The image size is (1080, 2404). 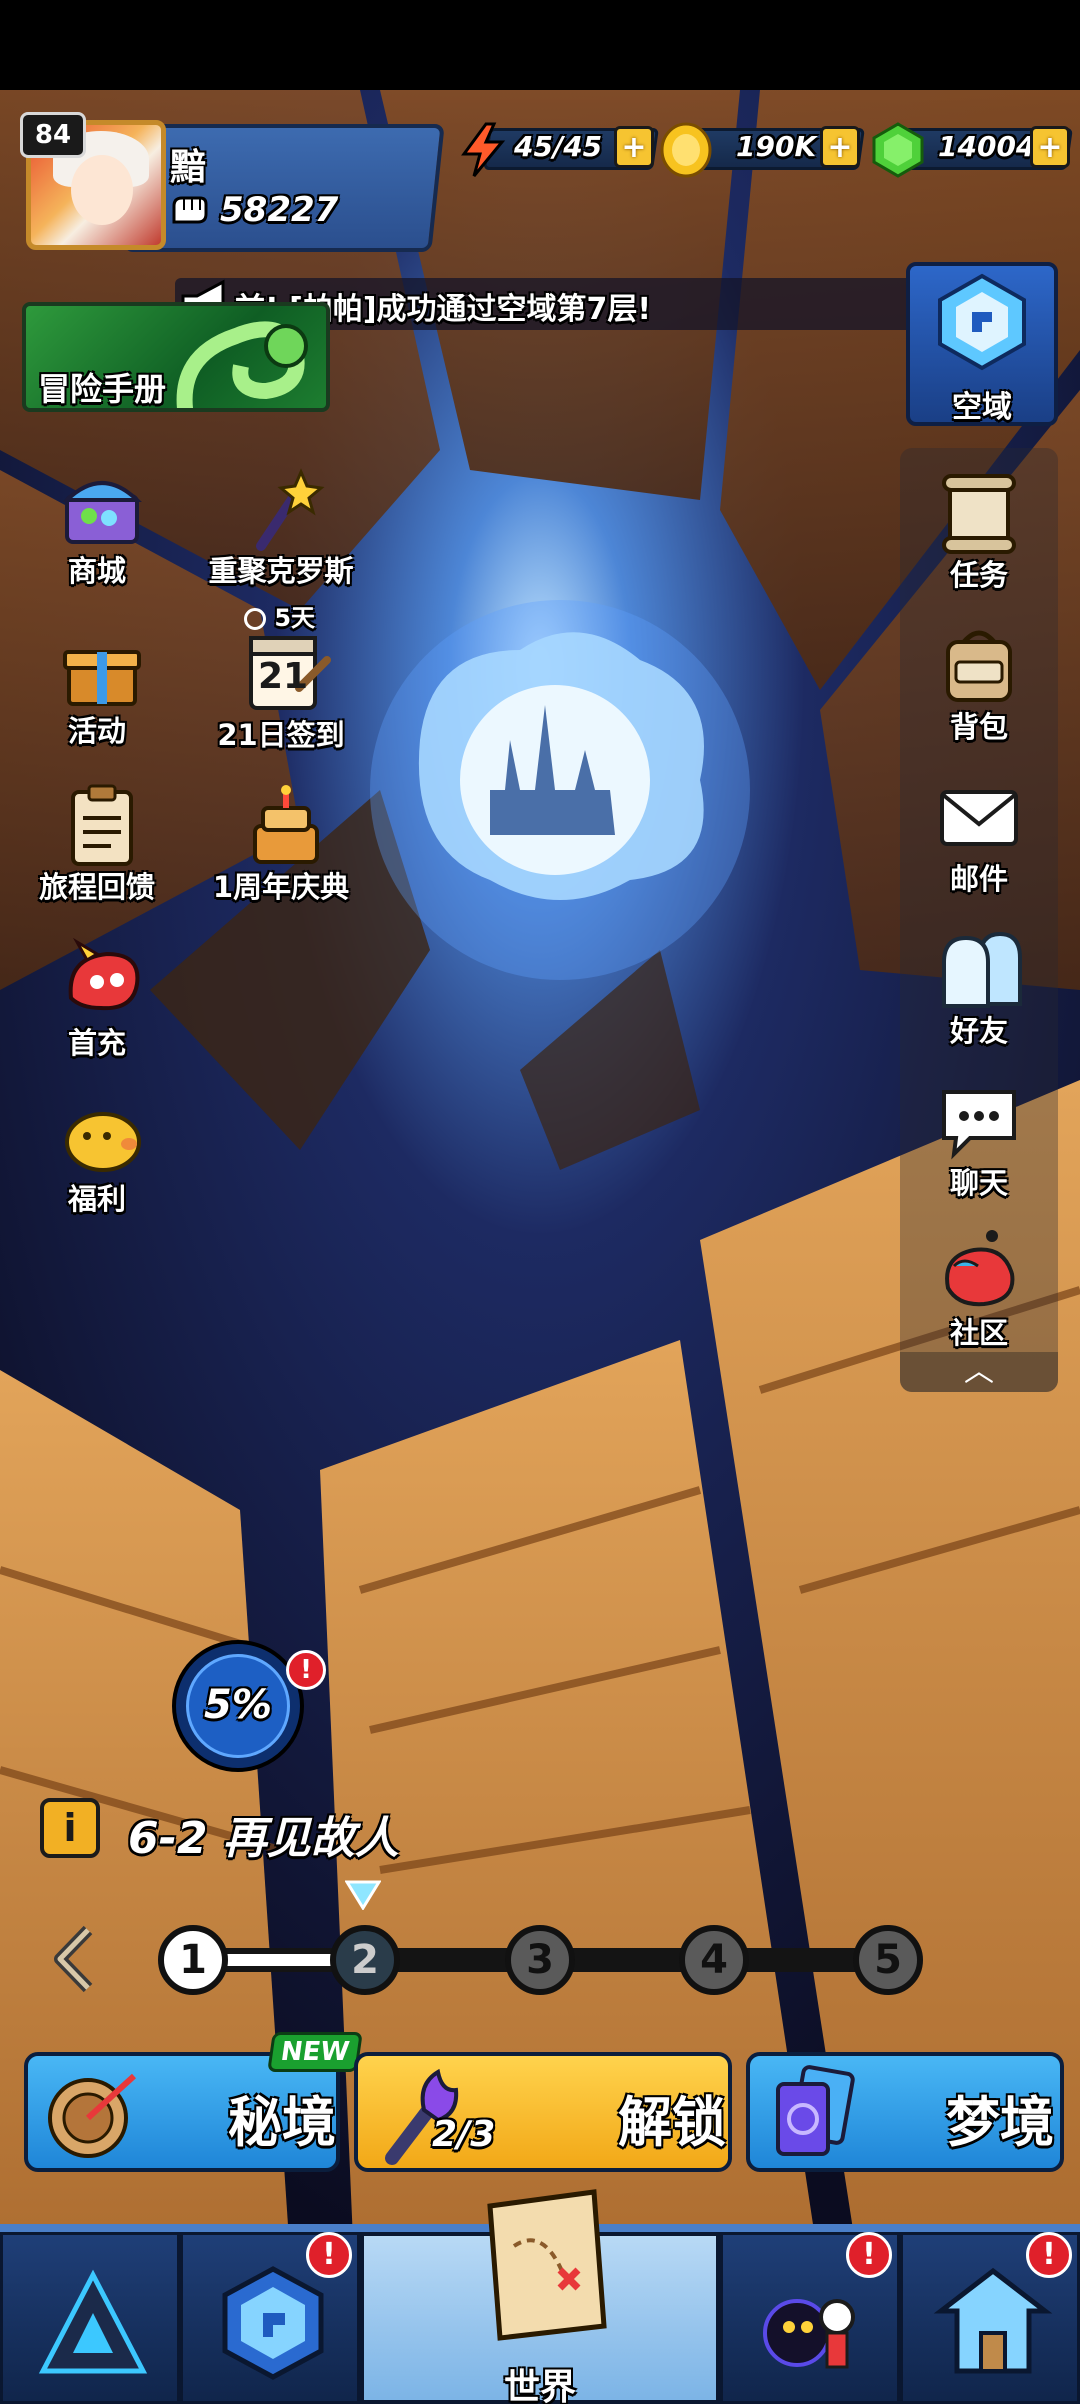 What do you see at coordinates (70, 1828) in the screenshot?
I see `info-icon: i` at bounding box center [70, 1828].